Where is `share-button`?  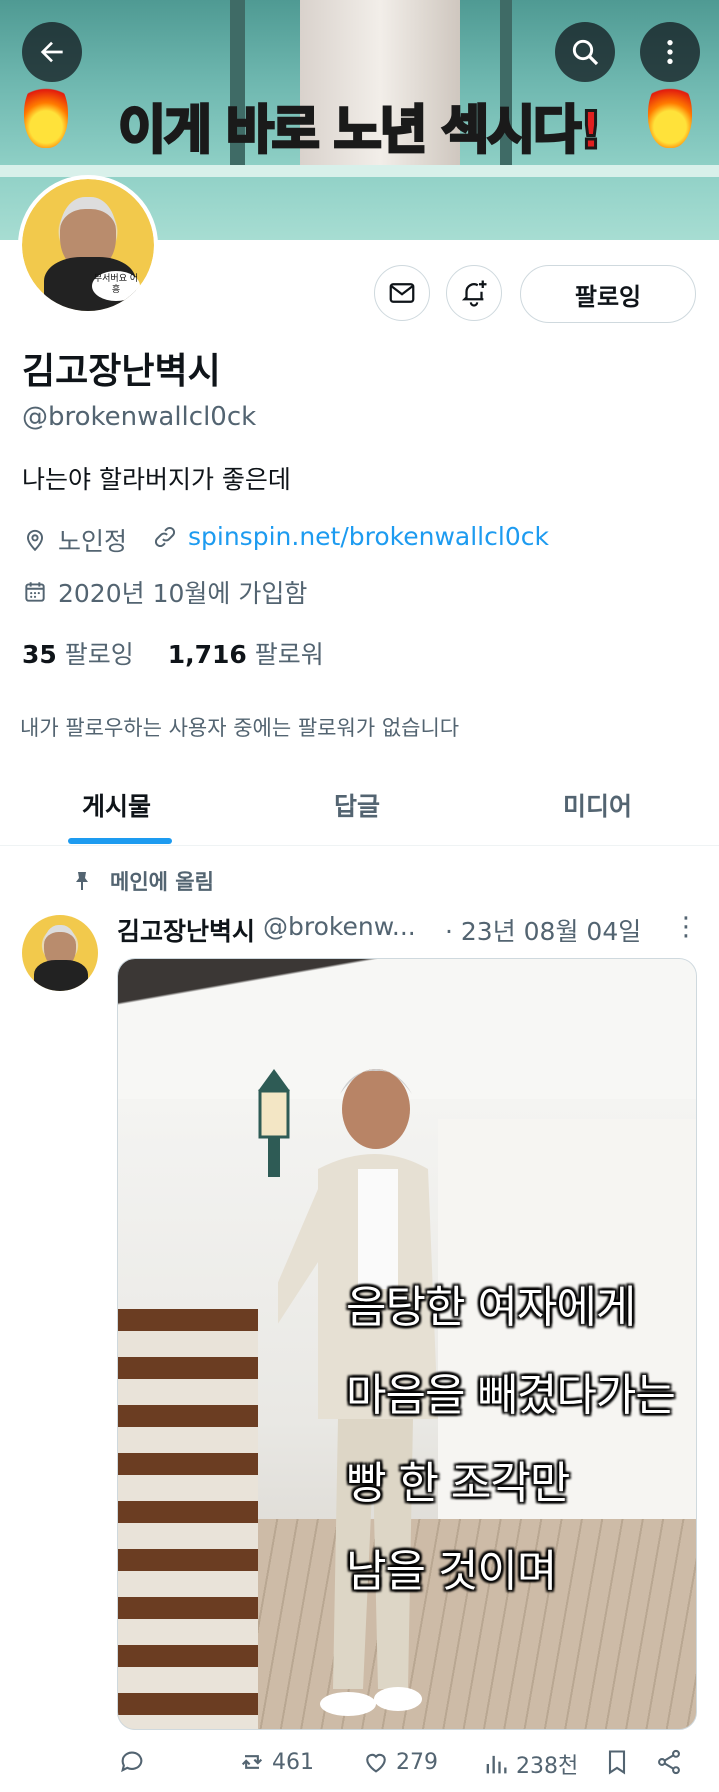
share-button is located at coordinates (669, 1762).